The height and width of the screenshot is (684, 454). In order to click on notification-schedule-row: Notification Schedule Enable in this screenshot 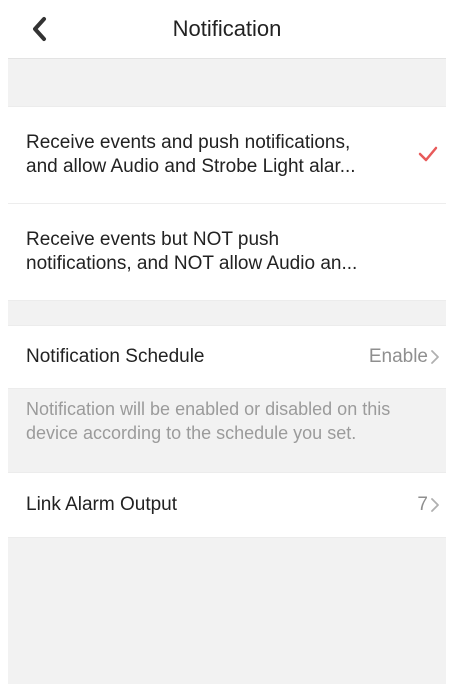, I will do `click(227, 357)`.